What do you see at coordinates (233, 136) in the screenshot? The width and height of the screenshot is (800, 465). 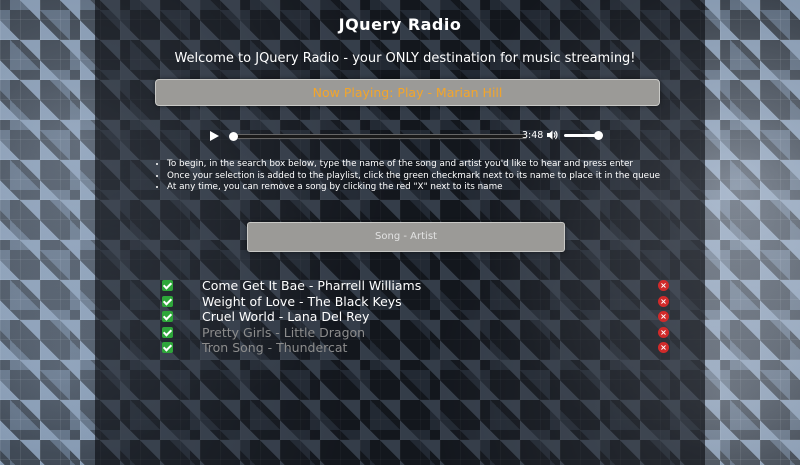 I see `progress-handle` at bounding box center [233, 136].